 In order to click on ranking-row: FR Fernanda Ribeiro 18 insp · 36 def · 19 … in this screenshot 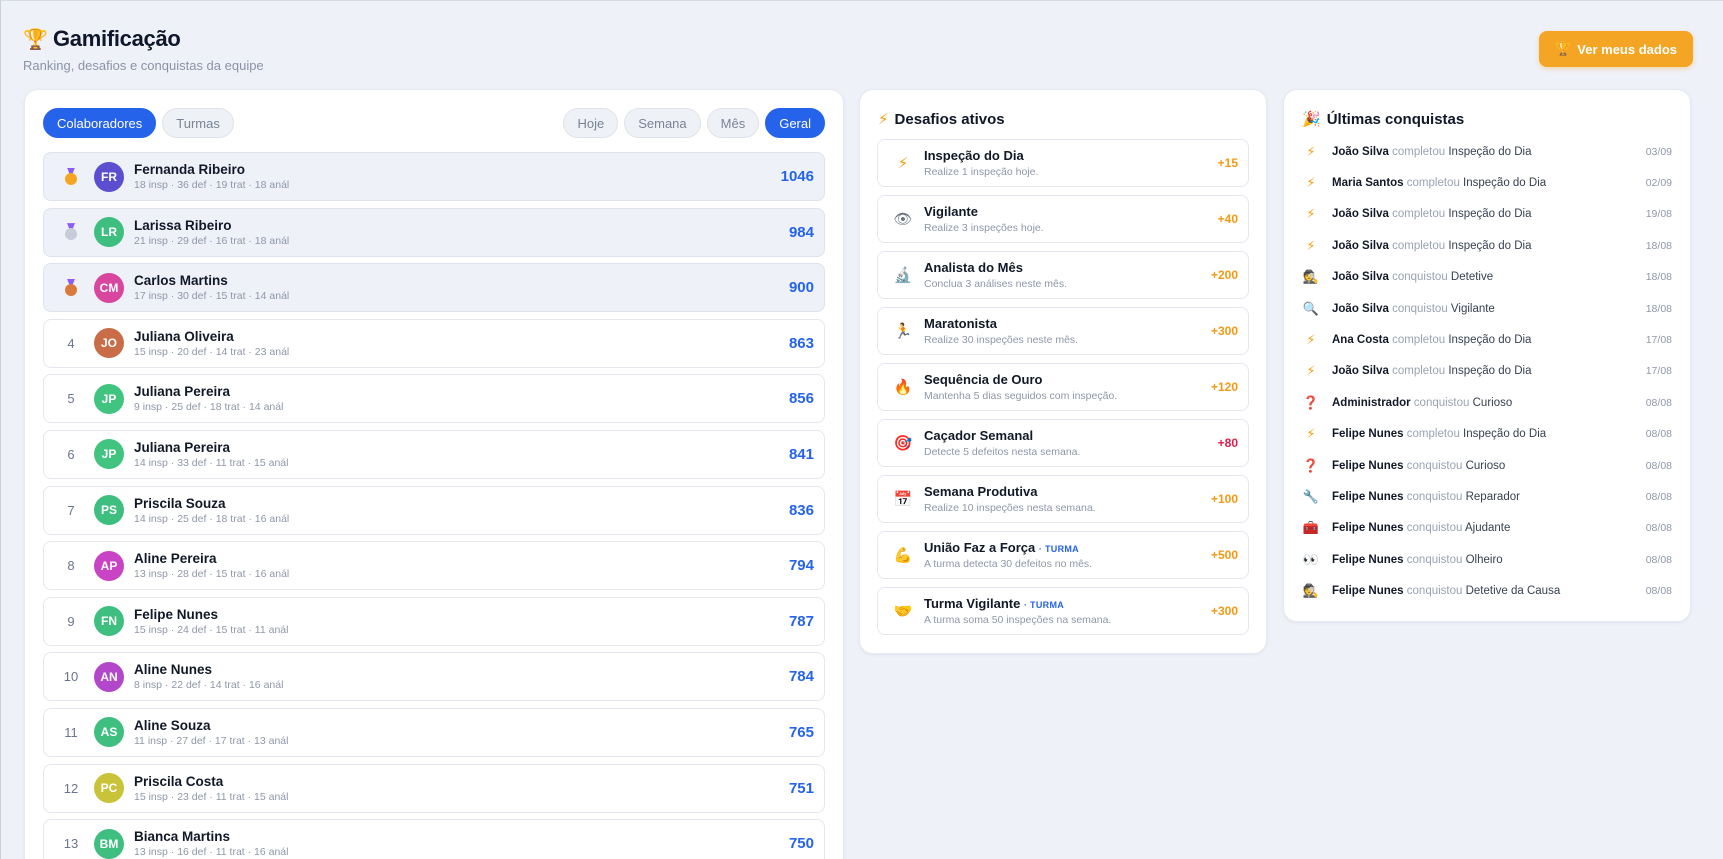, I will do `click(434, 176)`.